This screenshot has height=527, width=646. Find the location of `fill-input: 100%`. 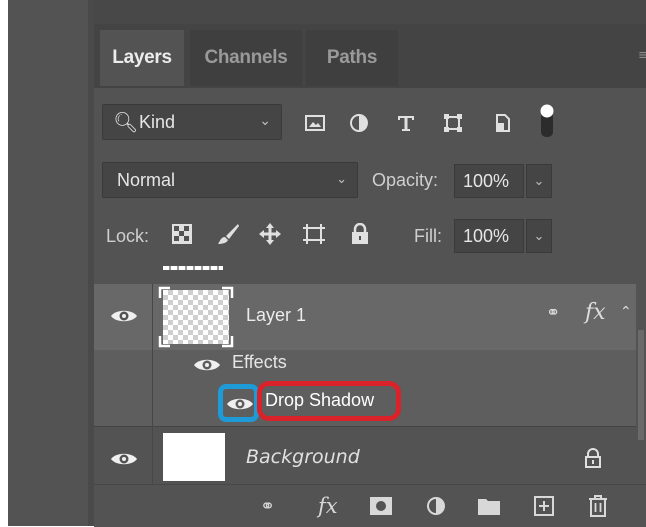

fill-input: 100% is located at coordinates (489, 236).